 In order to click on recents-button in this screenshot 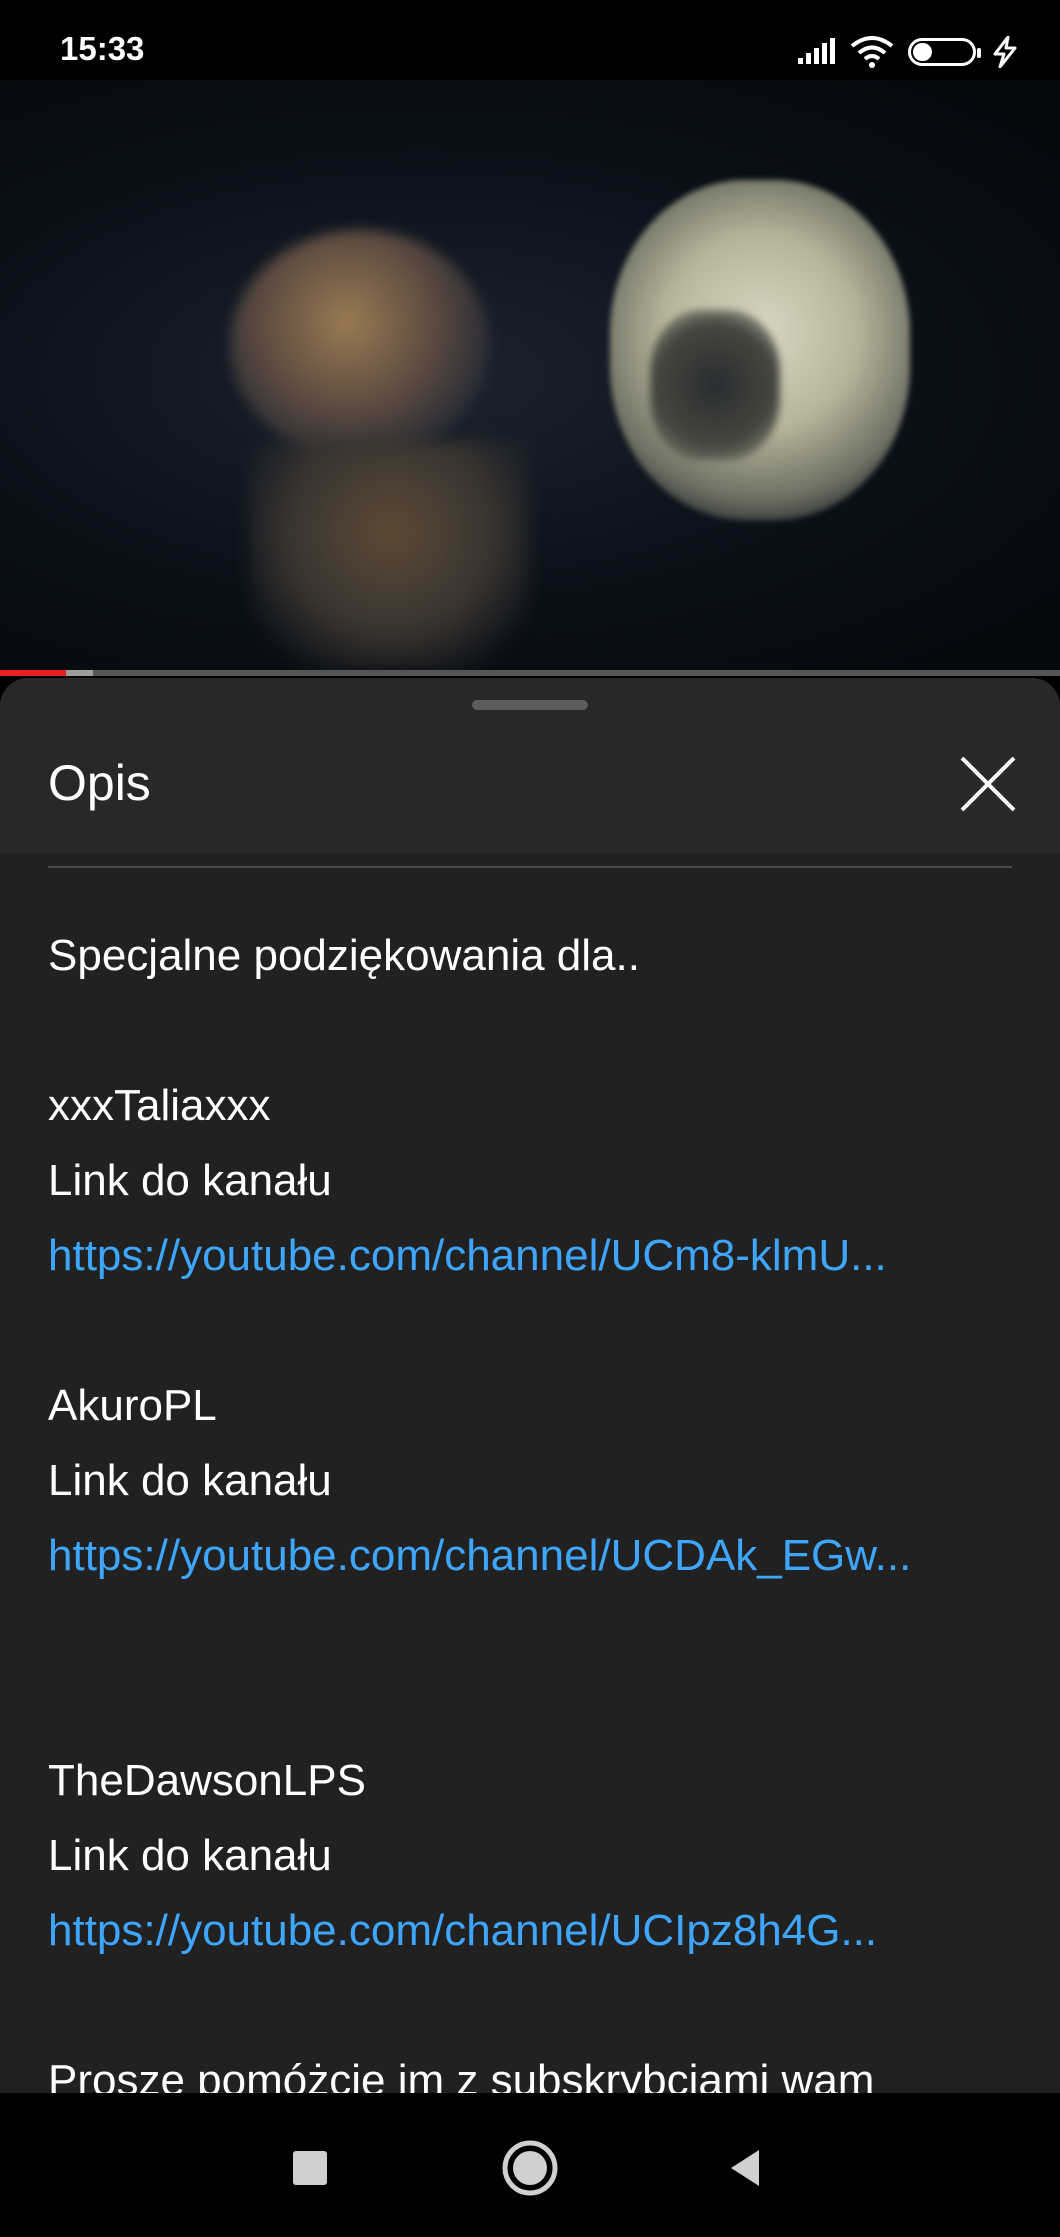, I will do `click(310, 2168)`.